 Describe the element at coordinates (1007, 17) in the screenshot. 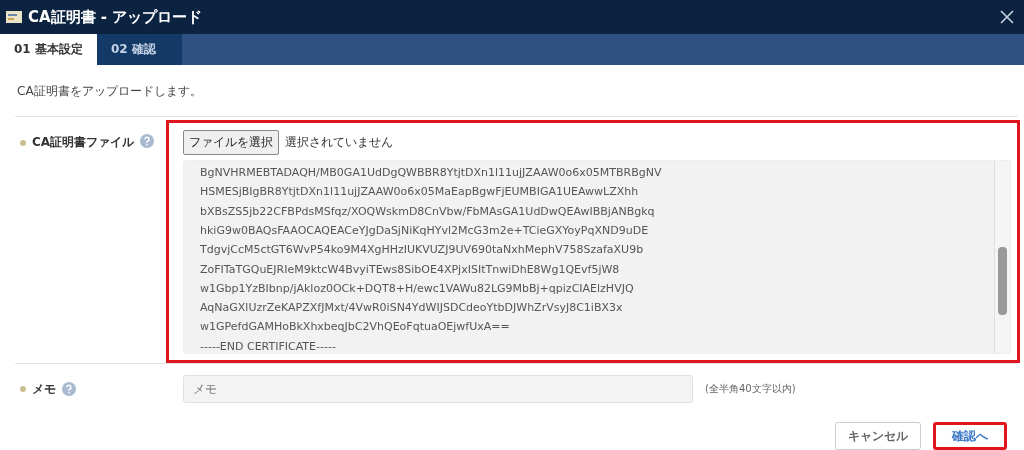

I see `close-icon` at that location.